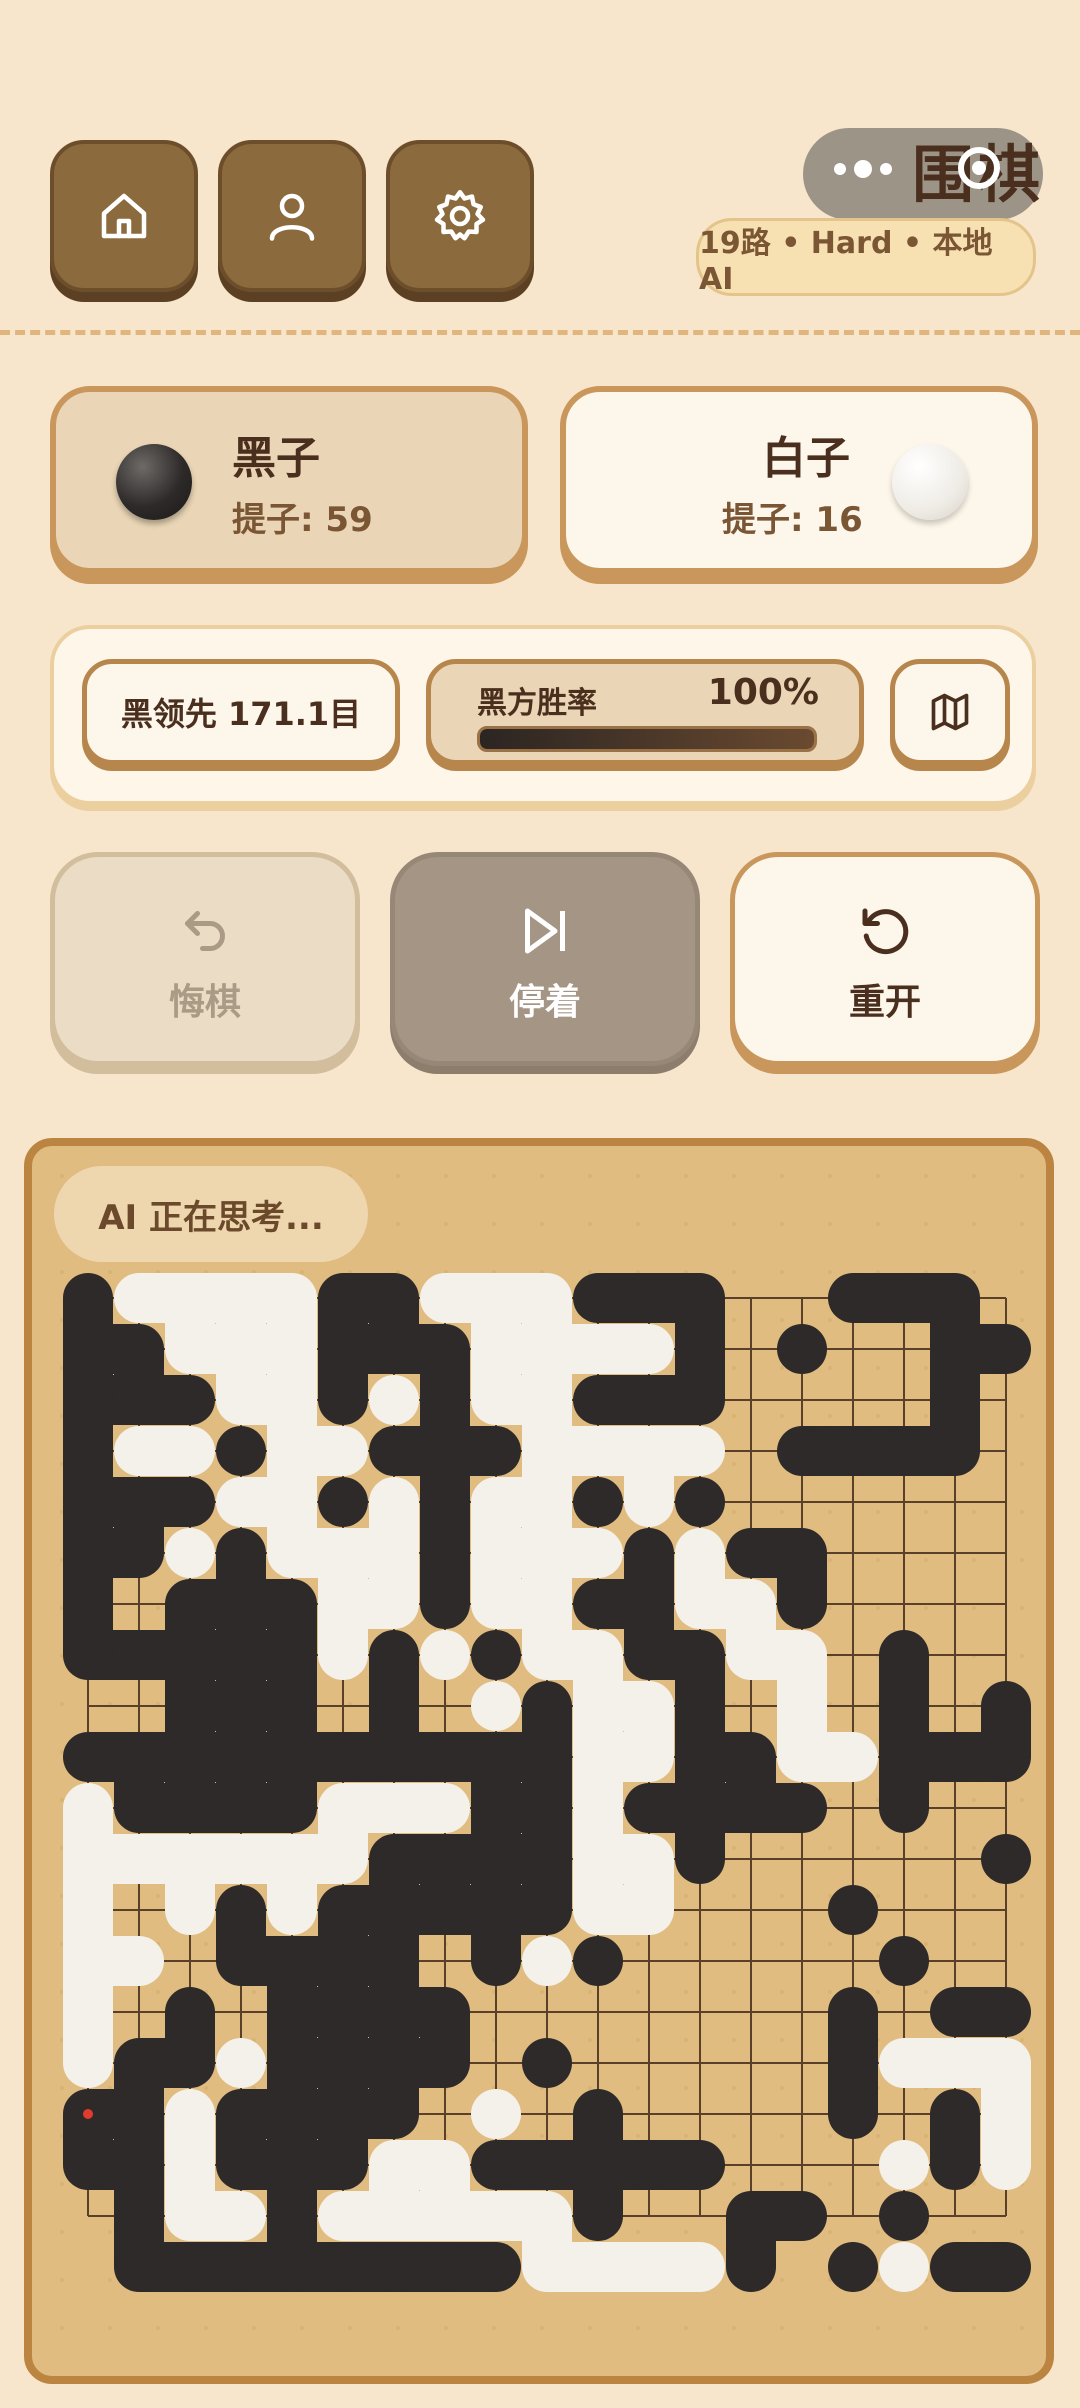 The image size is (1080, 2408). I want to click on pass-button: 停着, so click(545, 959).